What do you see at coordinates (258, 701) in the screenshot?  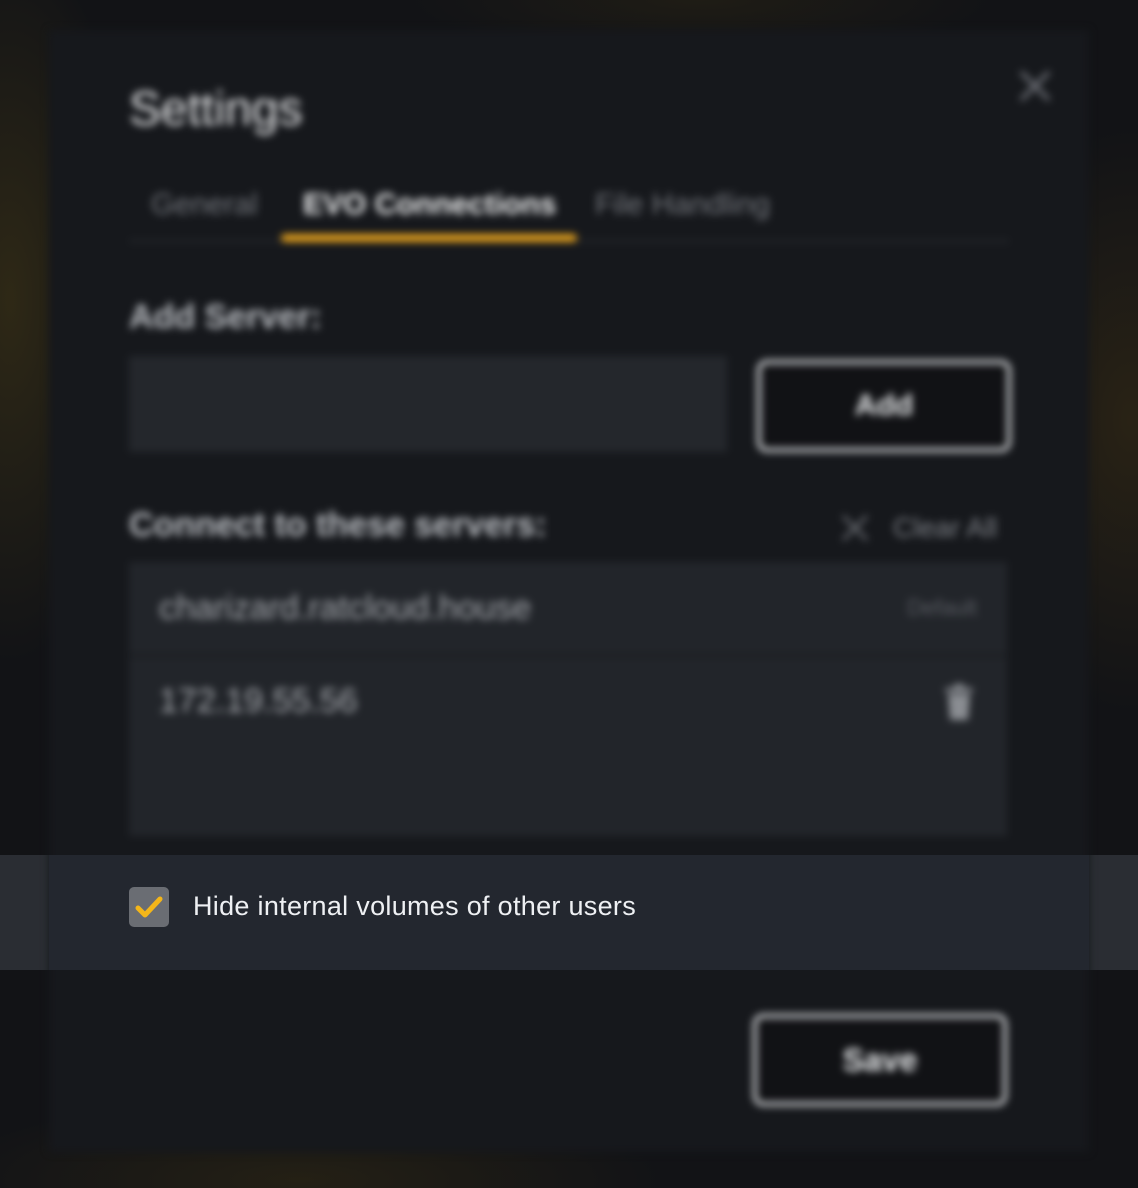 I see `server-host: 172.19.55.56` at bounding box center [258, 701].